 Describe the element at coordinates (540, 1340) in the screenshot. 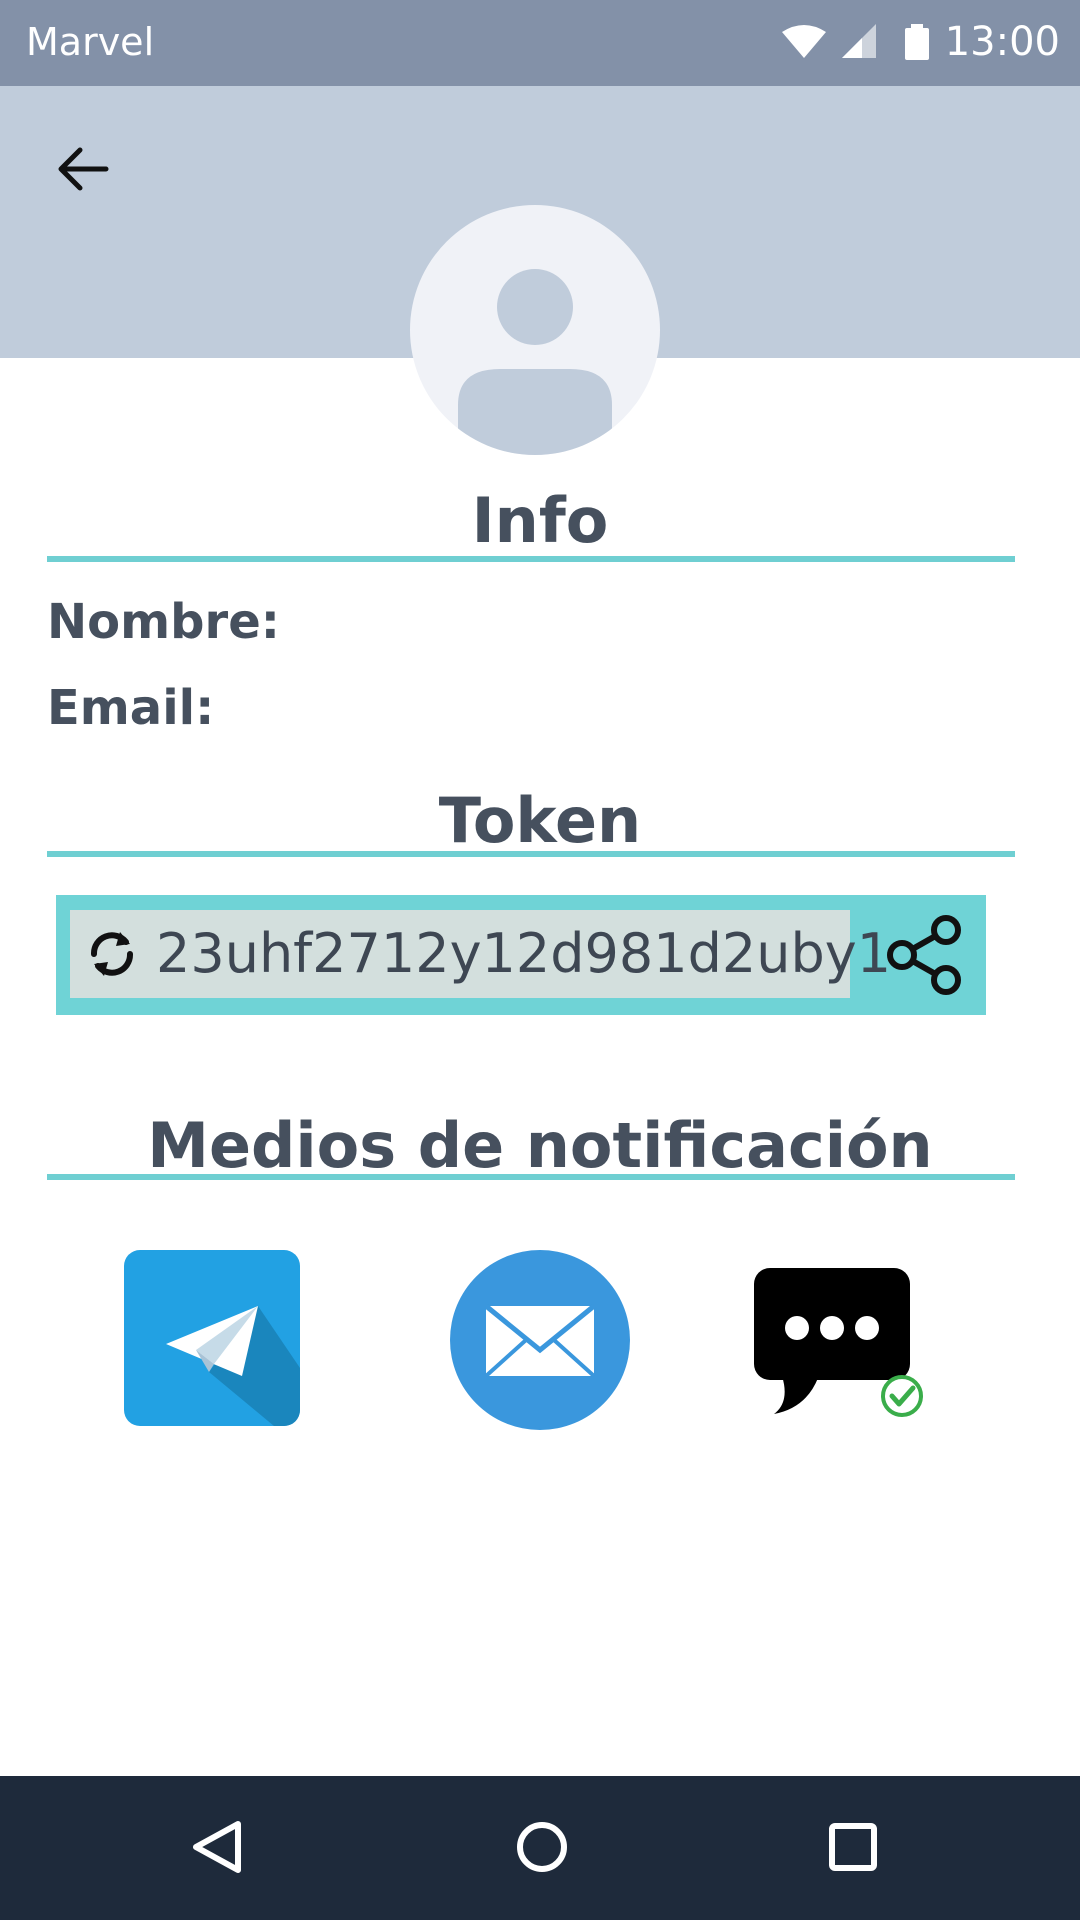

I see `mail-icon` at that location.